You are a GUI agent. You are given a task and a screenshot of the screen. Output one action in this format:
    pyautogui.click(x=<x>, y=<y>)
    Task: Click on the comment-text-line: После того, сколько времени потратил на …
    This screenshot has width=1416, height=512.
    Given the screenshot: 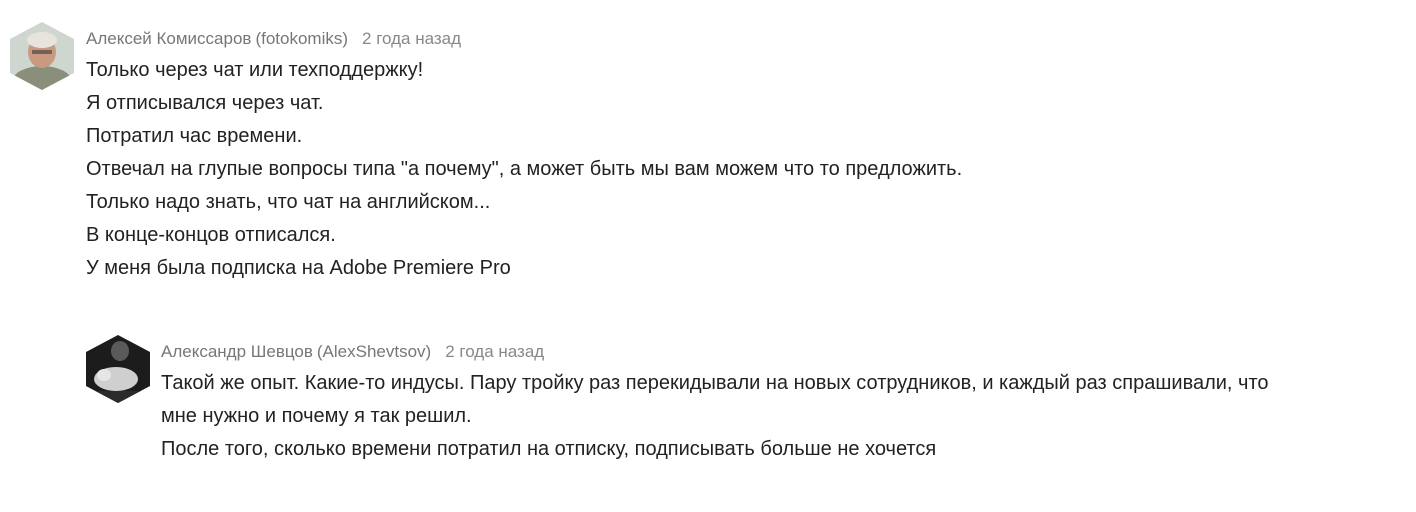 What is the action you would take?
    pyautogui.click(x=549, y=449)
    